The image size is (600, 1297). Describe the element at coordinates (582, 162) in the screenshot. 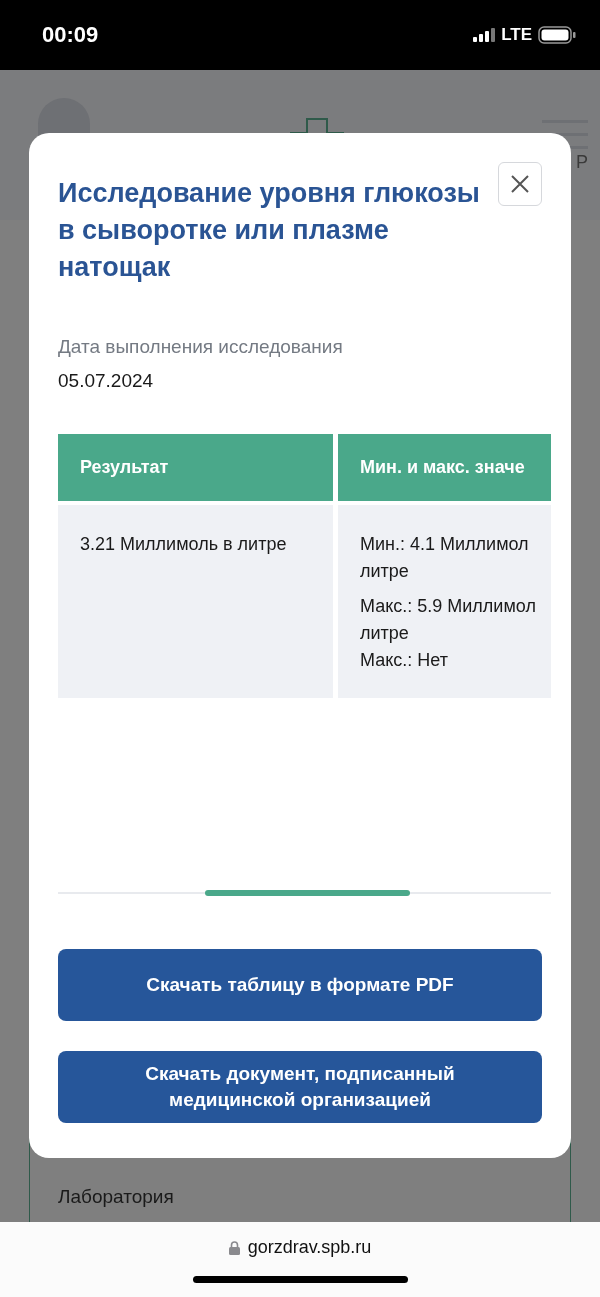

I see `menu-label: Р` at that location.